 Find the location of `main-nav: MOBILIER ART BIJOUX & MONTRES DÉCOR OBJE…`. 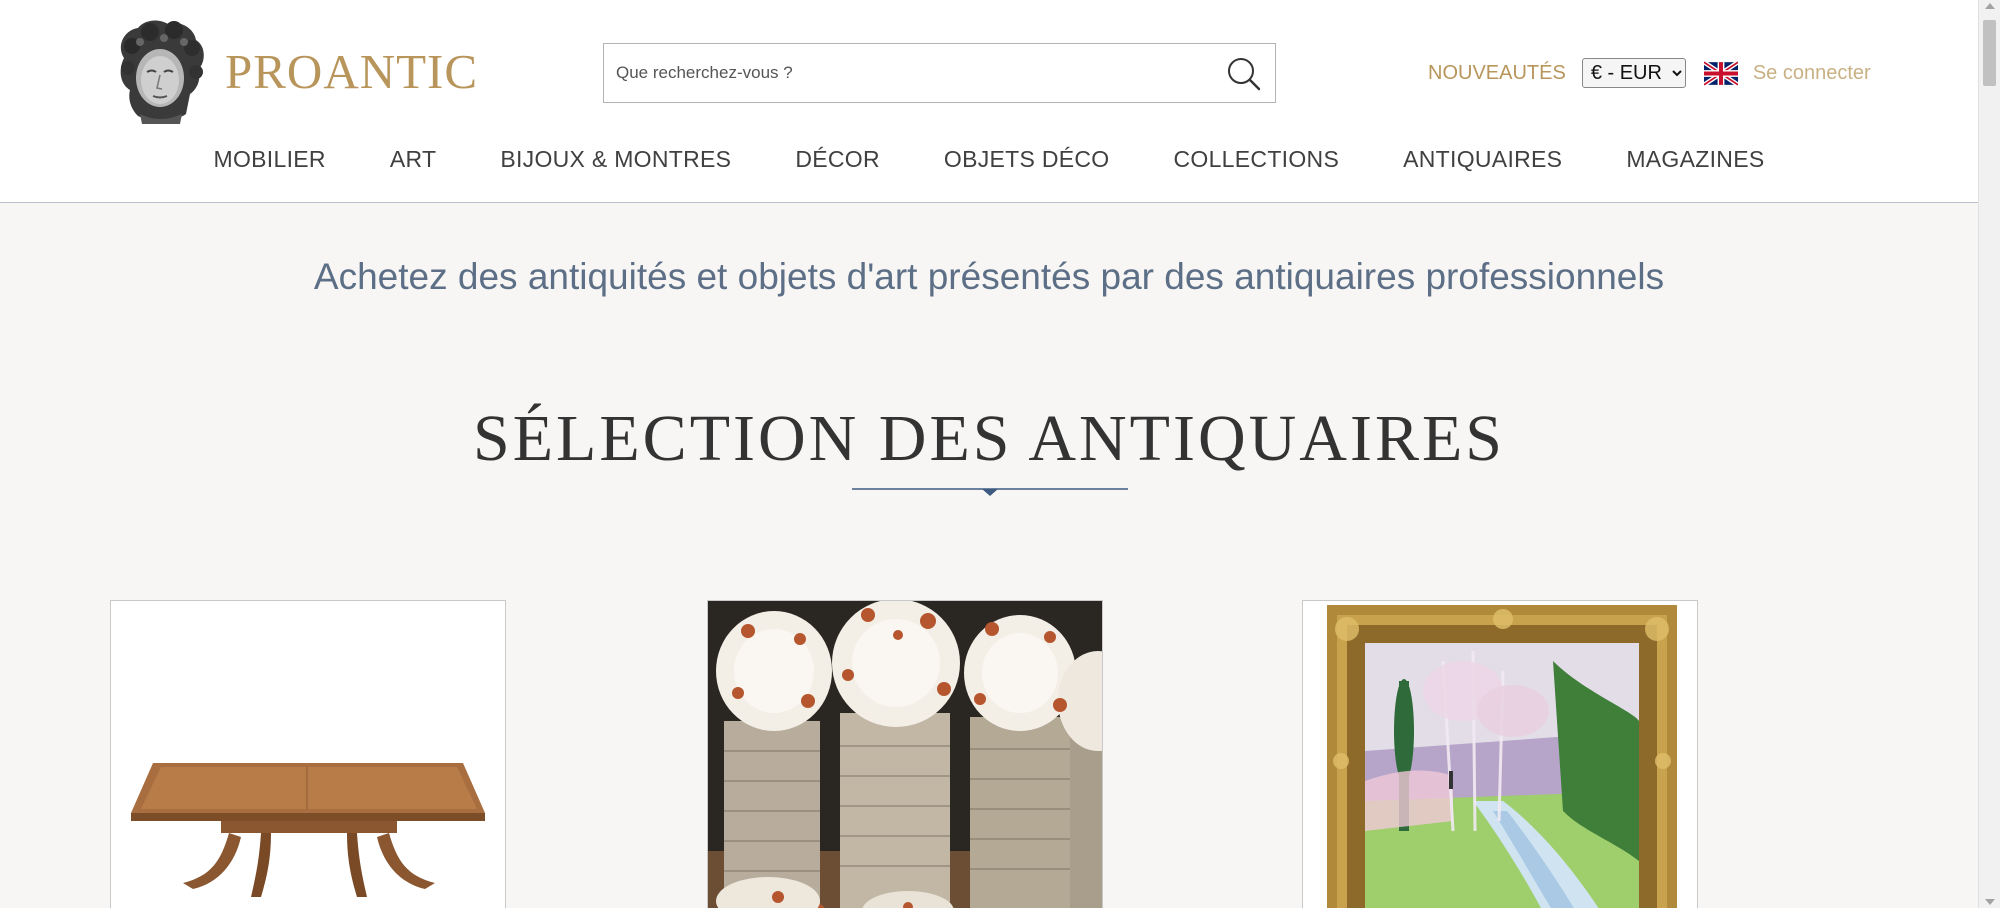

main-nav: MOBILIER ART BIJOUX & MONTRES DÉCOR OBJE… is located at coordinates (989, 159).